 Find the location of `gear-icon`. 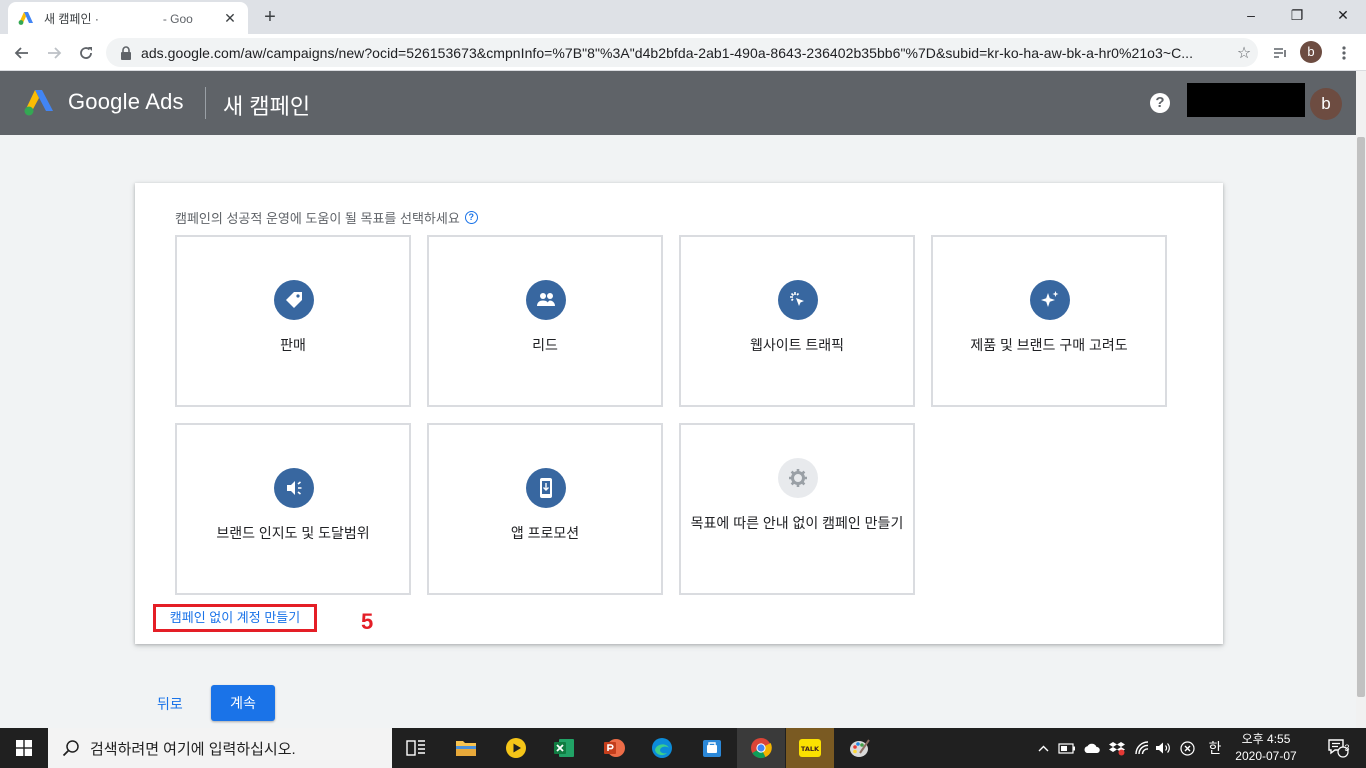

gear-icon is located at coordinates (798, 478).